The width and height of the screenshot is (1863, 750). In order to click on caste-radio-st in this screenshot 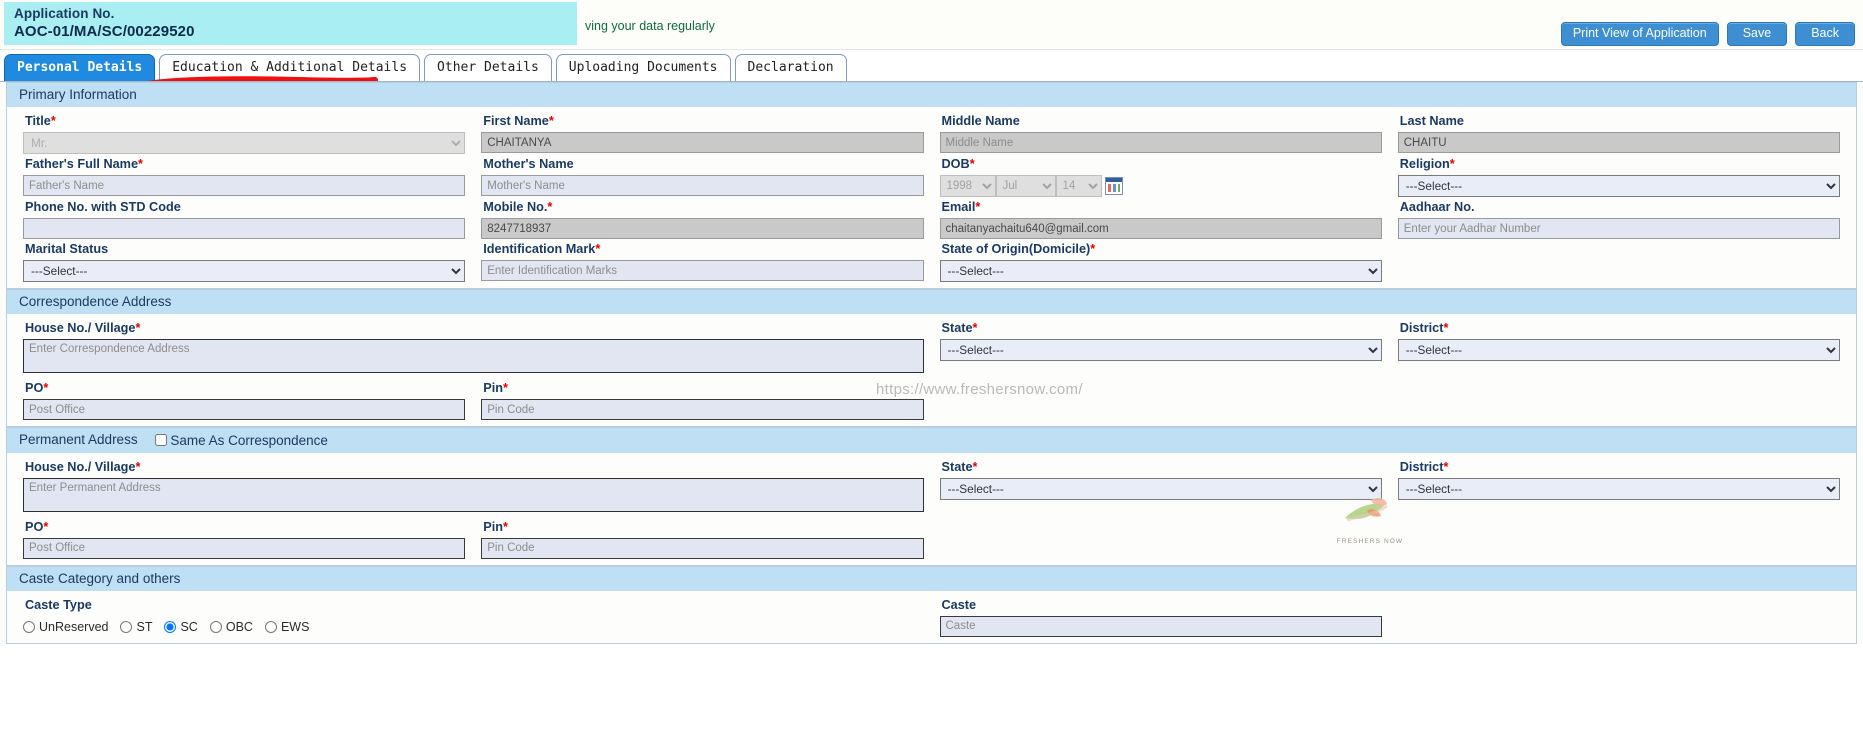, I will do `click(126, 626)`.